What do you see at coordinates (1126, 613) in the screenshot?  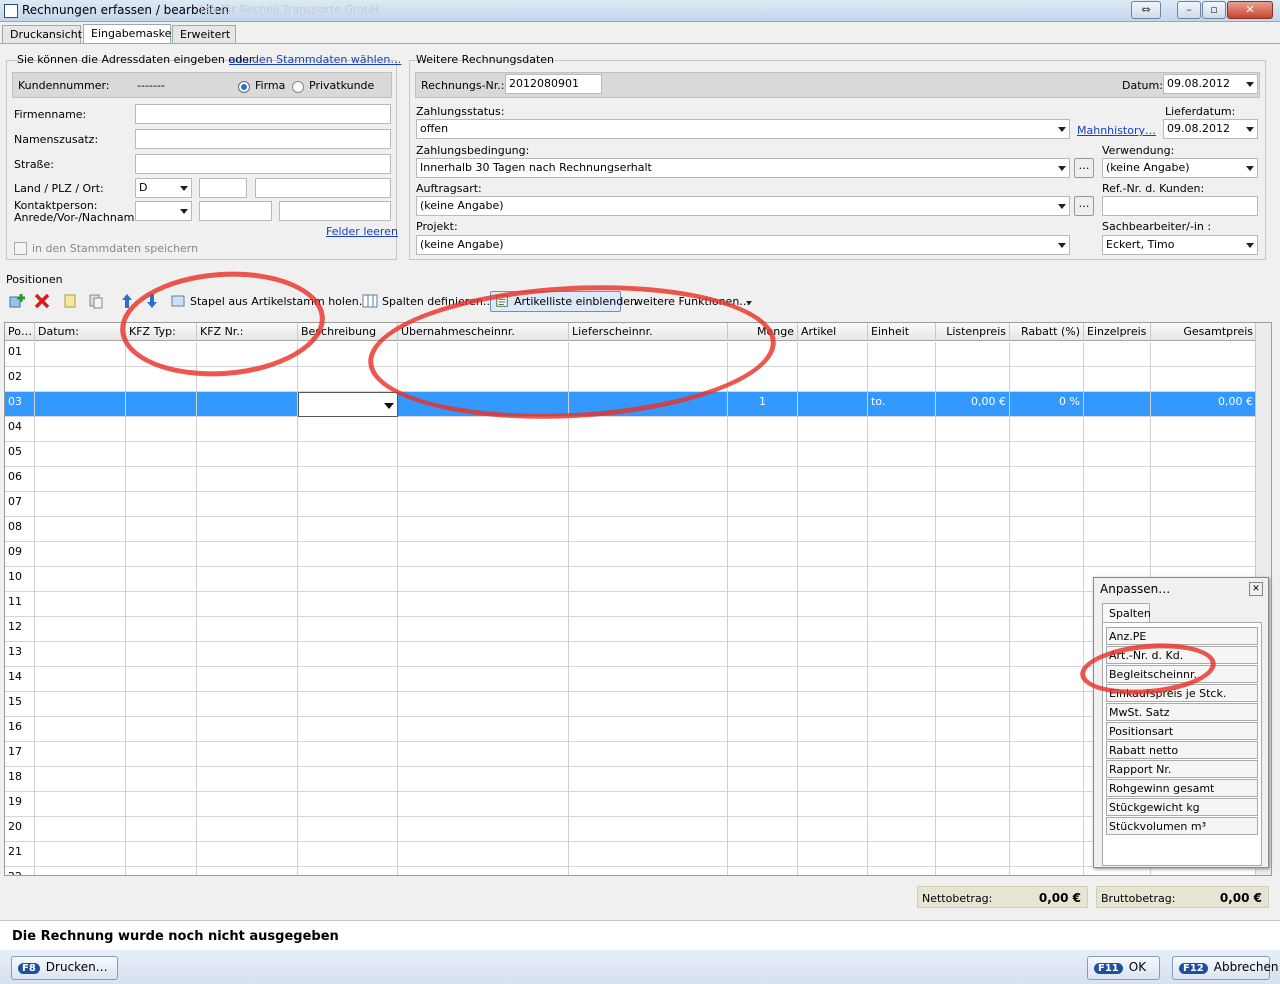 I see `tab-spalten: Spalten` at bounding box center [1126, 613].